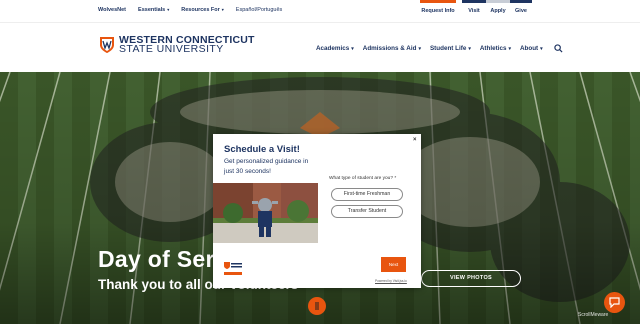 Image resolution: width=640 pixels, height=331 pixels. What do you see at coordinates (498, 1) in the screenshot?
I see `apply-stripe` at bounding box center [498, 1].